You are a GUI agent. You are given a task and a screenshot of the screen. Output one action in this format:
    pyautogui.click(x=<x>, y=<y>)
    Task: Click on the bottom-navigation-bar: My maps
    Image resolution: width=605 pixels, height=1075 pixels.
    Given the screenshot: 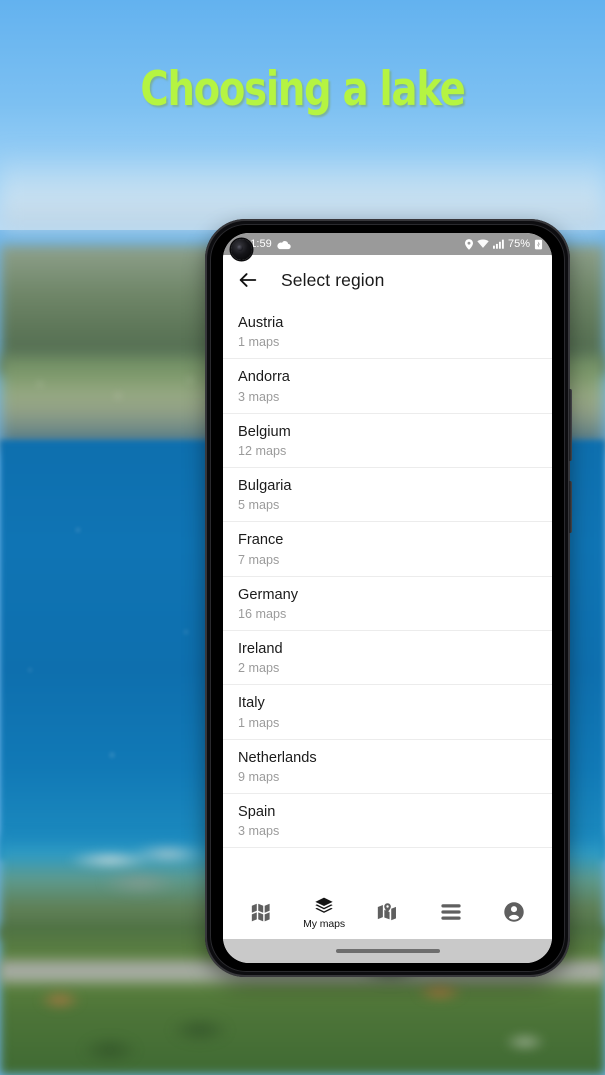 What is the action you would take?
    pyautogui.click(x=387, y=913)
    